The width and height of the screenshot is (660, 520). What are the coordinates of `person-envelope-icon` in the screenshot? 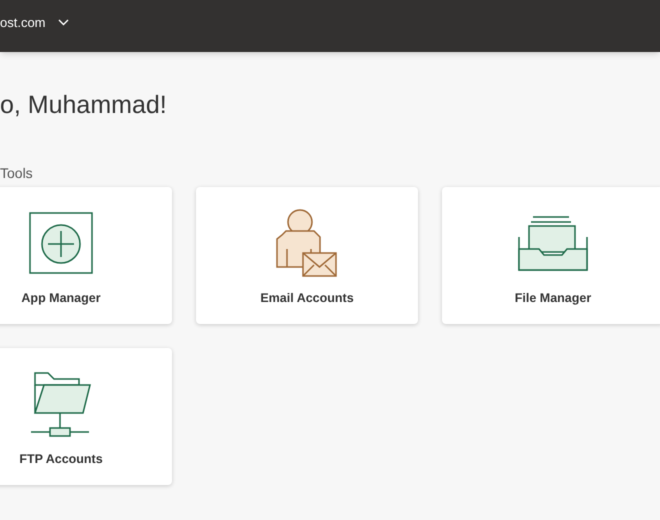 It's located at (307, 244).